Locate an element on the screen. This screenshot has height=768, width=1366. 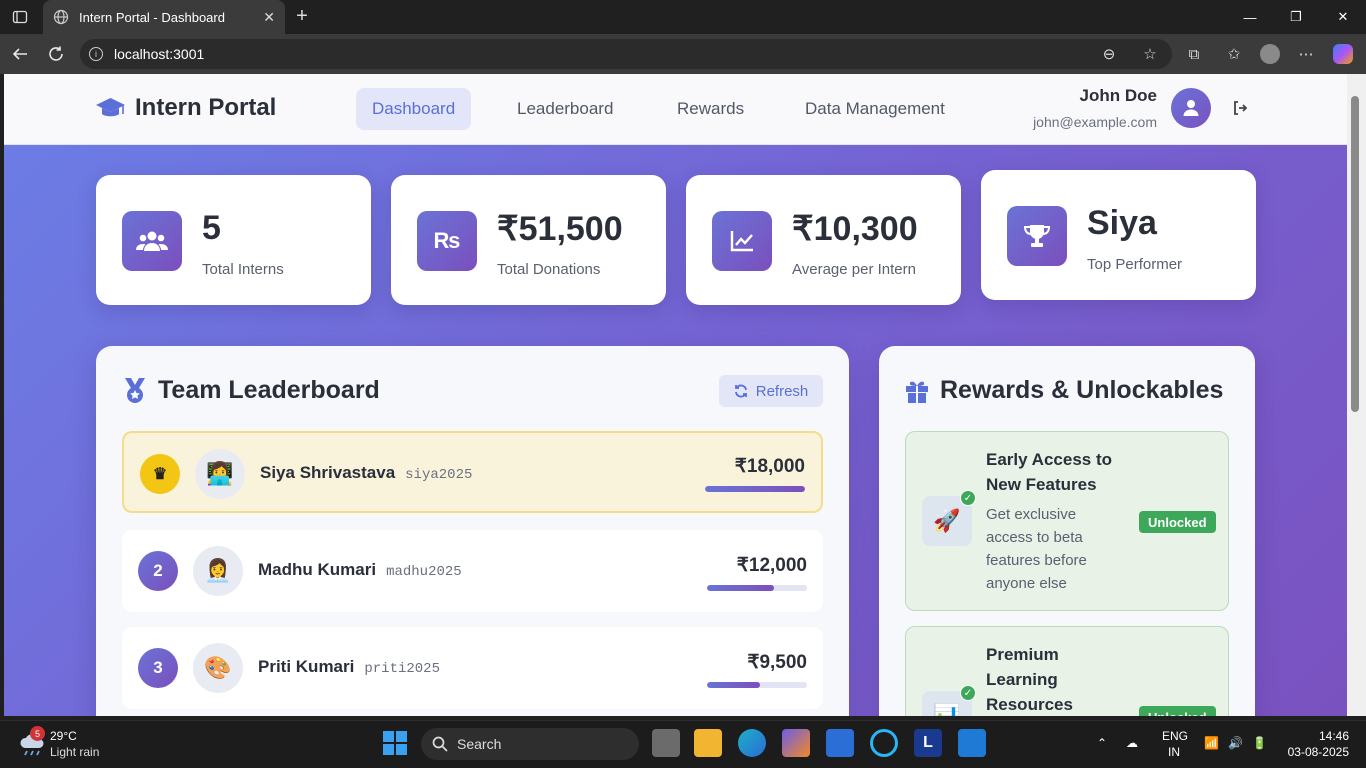
brand-name: Intern Portal is located at coordinates (206, 107).